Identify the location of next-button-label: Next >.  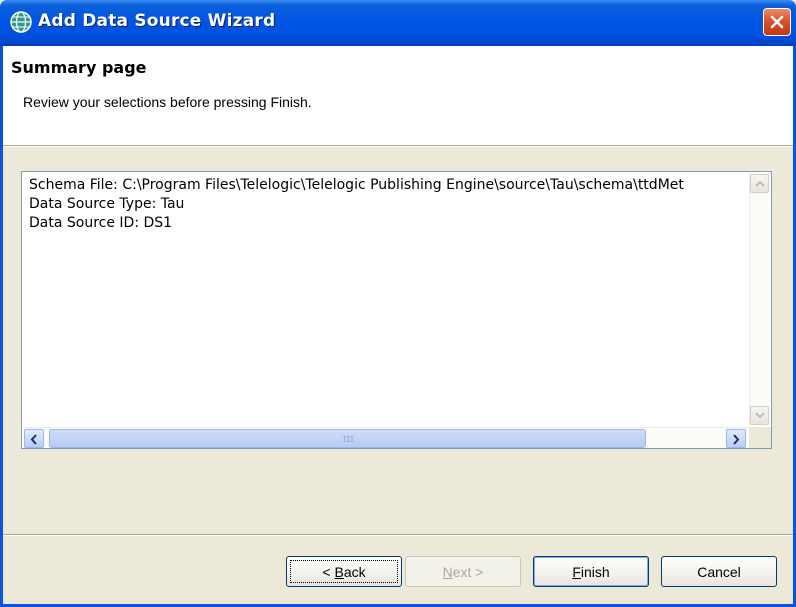
(463, 572).